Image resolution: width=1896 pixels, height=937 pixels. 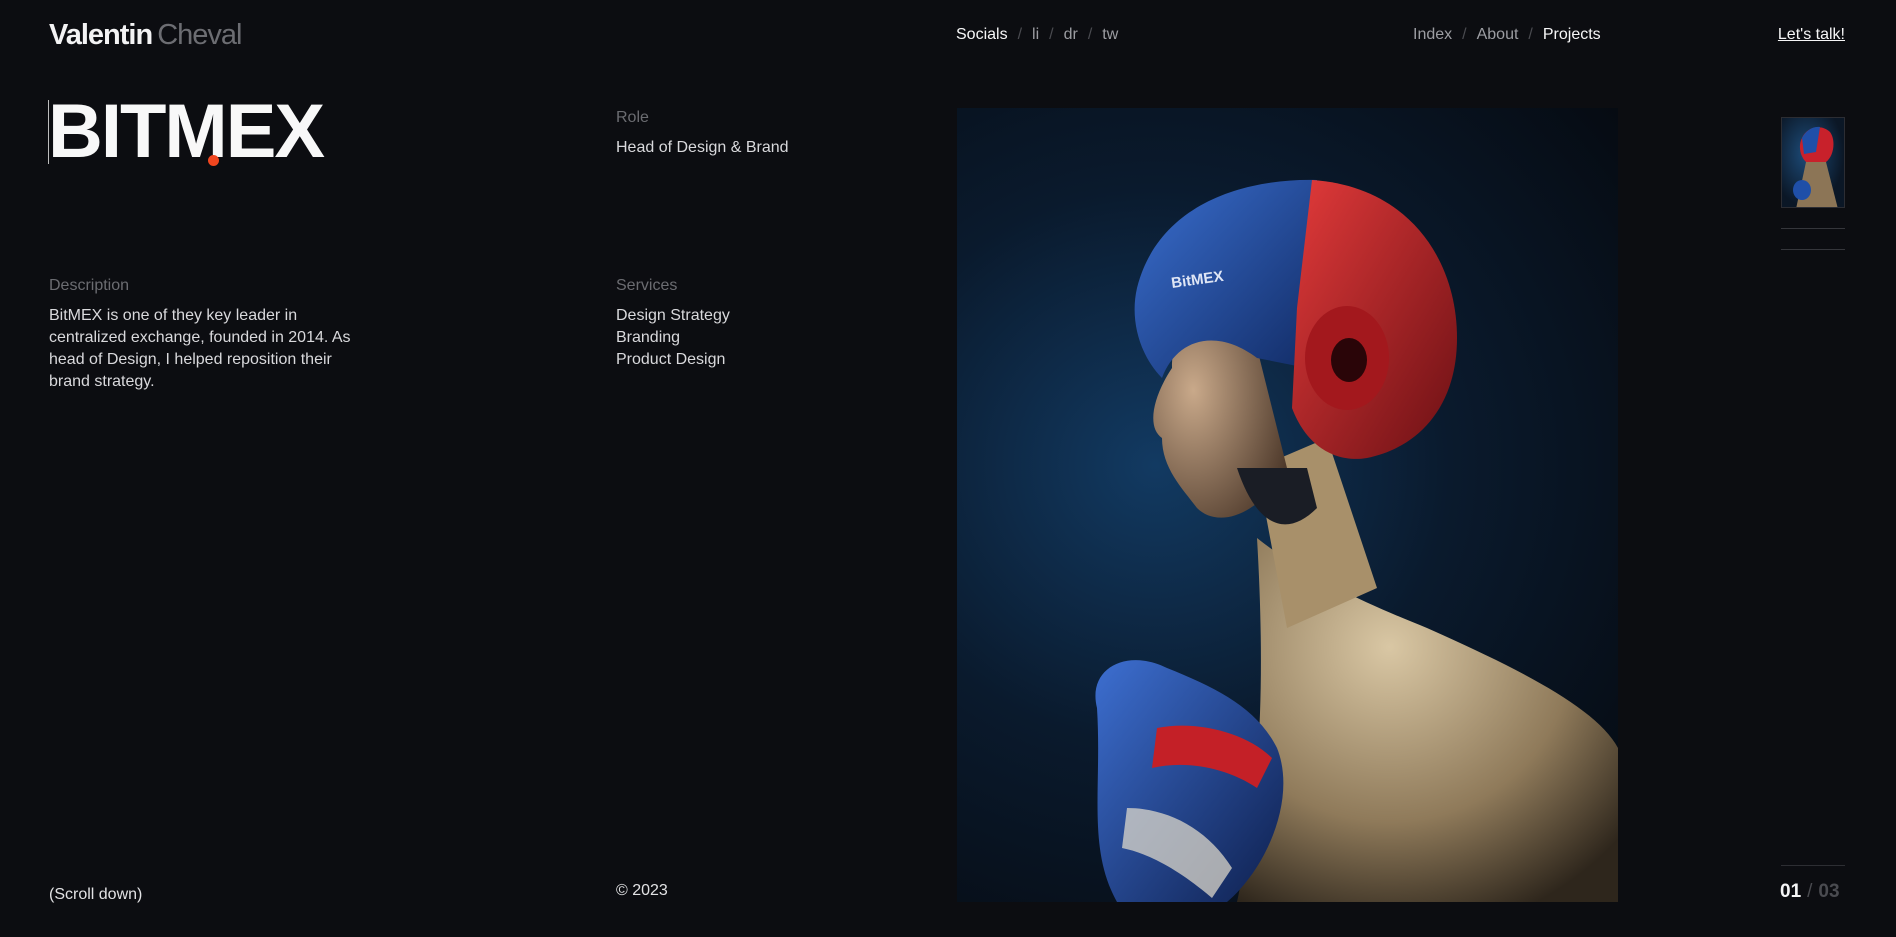 I want to click on main-nav: Index / About / Projects, so click(x=1507, y=35).